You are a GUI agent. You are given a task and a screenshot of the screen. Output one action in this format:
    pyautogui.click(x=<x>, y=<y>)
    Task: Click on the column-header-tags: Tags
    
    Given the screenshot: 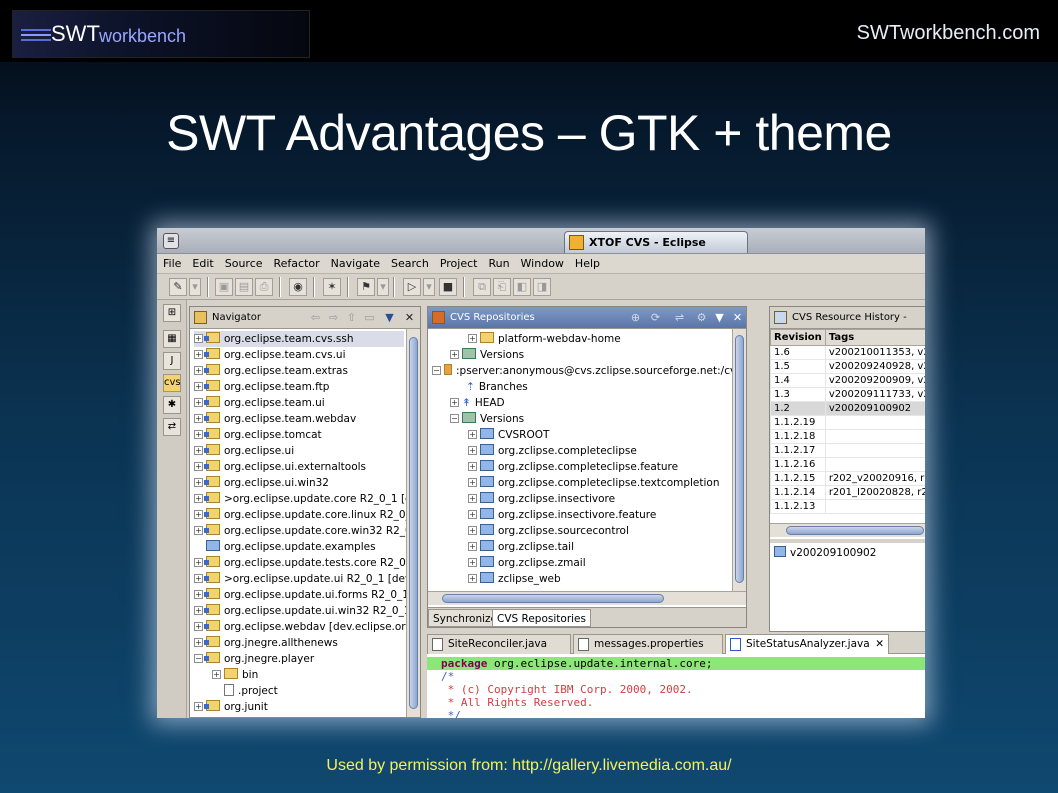 What is the action you would take?
    pyautogui.click(x=874, y=337)
    